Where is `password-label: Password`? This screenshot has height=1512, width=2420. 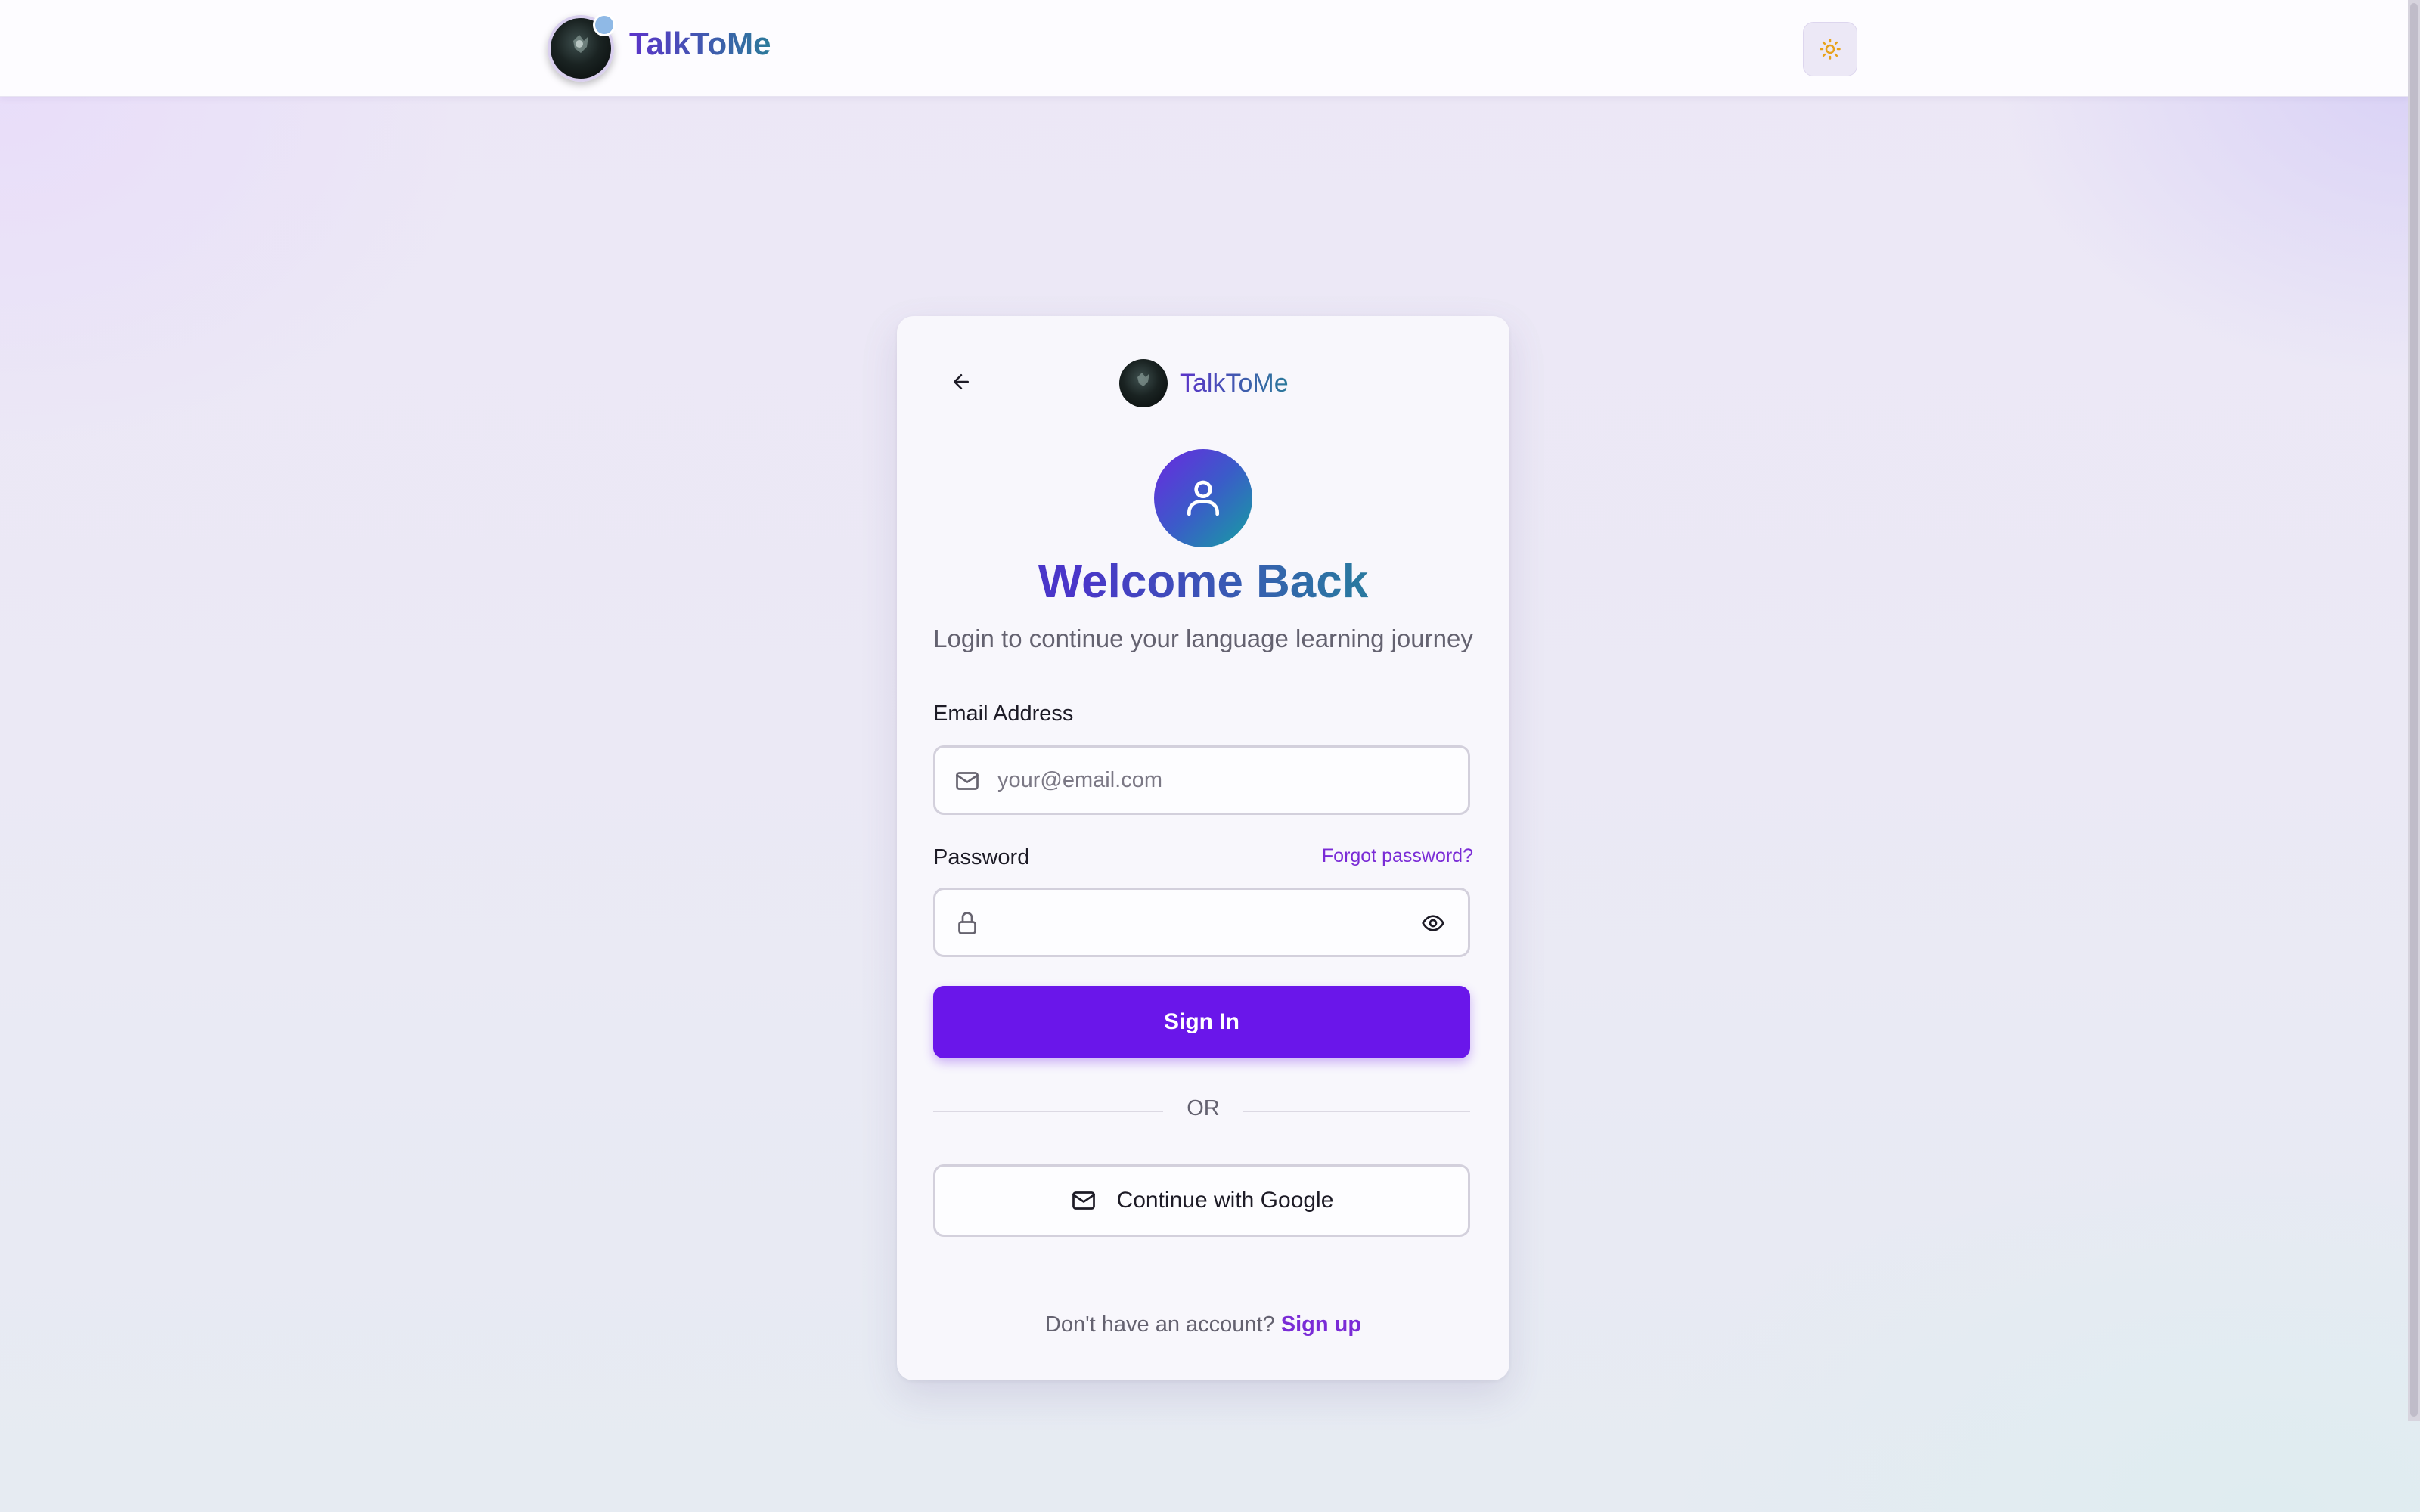 password-label: Password is located at coordinates (982, 857).